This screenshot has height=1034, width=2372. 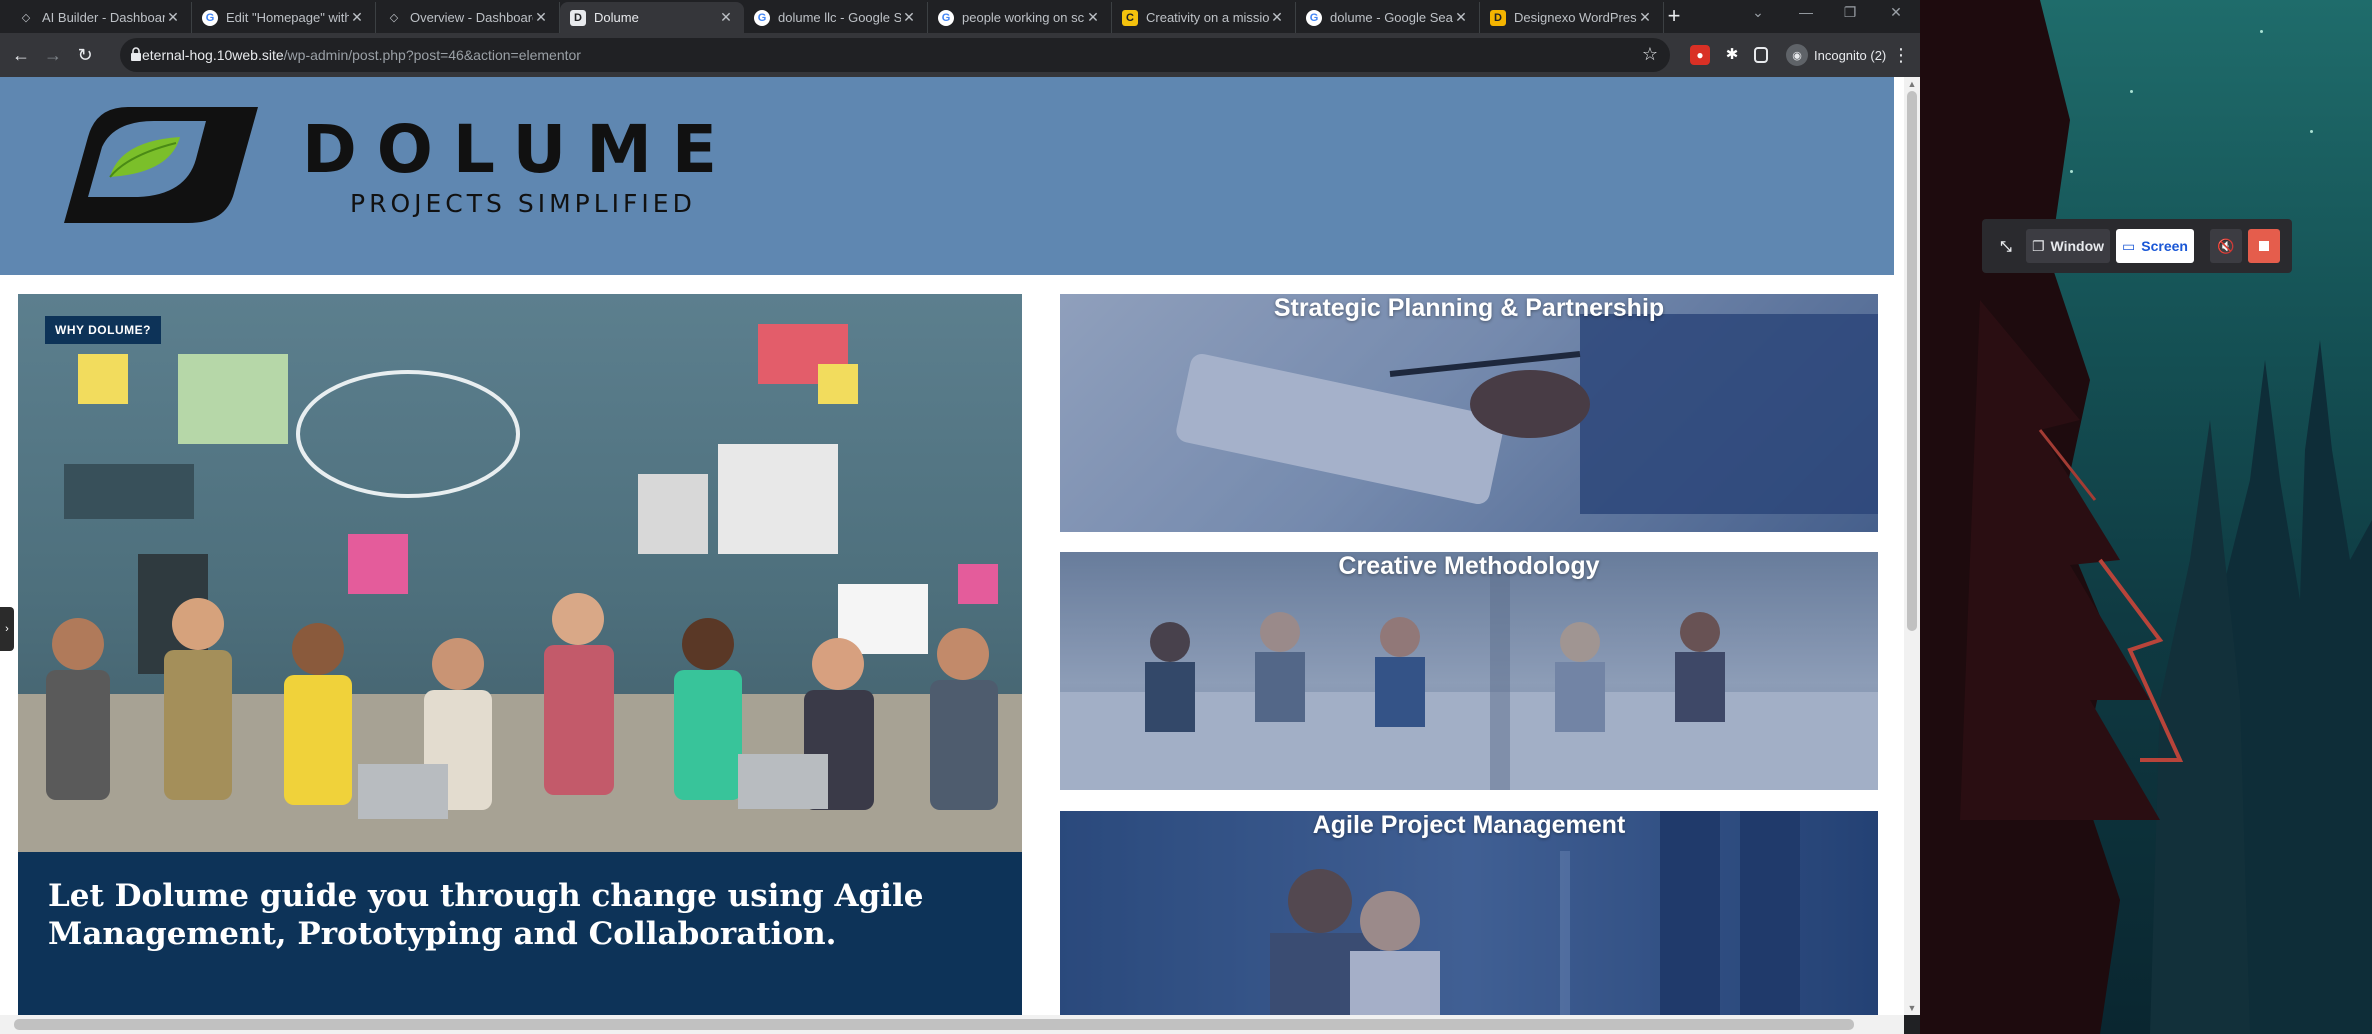 I want to click on stop-recording-button, so click(x=2264, y=246).